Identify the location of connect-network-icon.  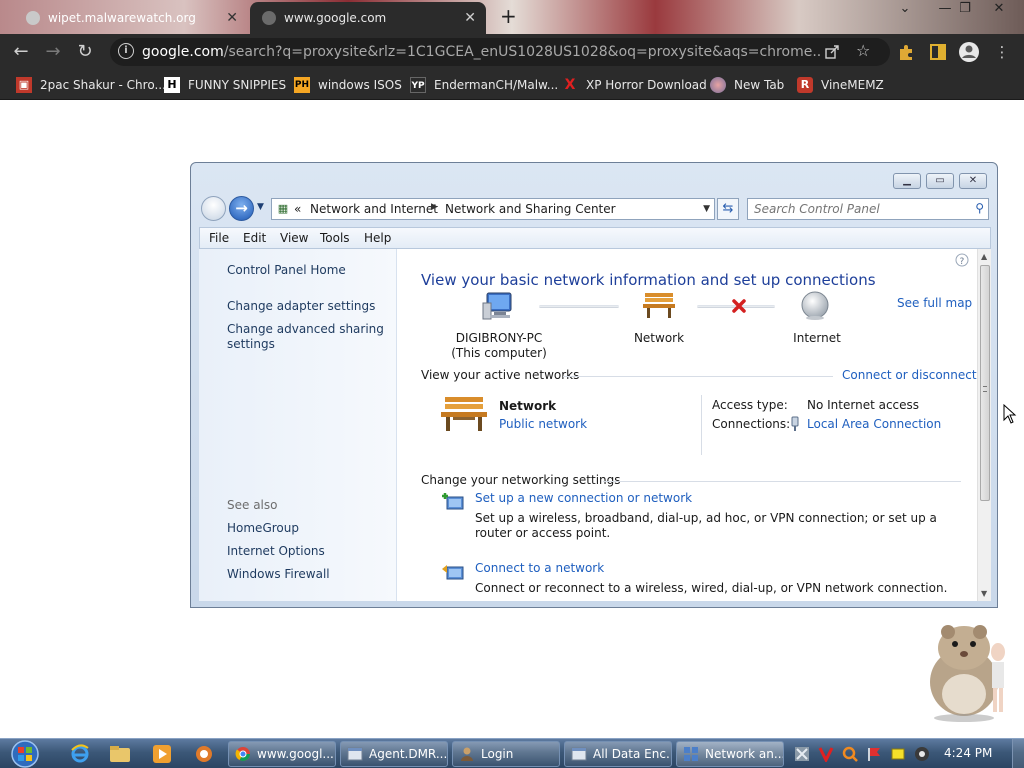
(453, 572).